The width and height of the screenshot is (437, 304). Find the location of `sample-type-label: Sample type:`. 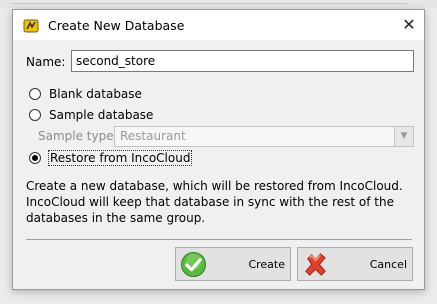

sample-type-label: Sample type: is located at coordinates (78, 136).